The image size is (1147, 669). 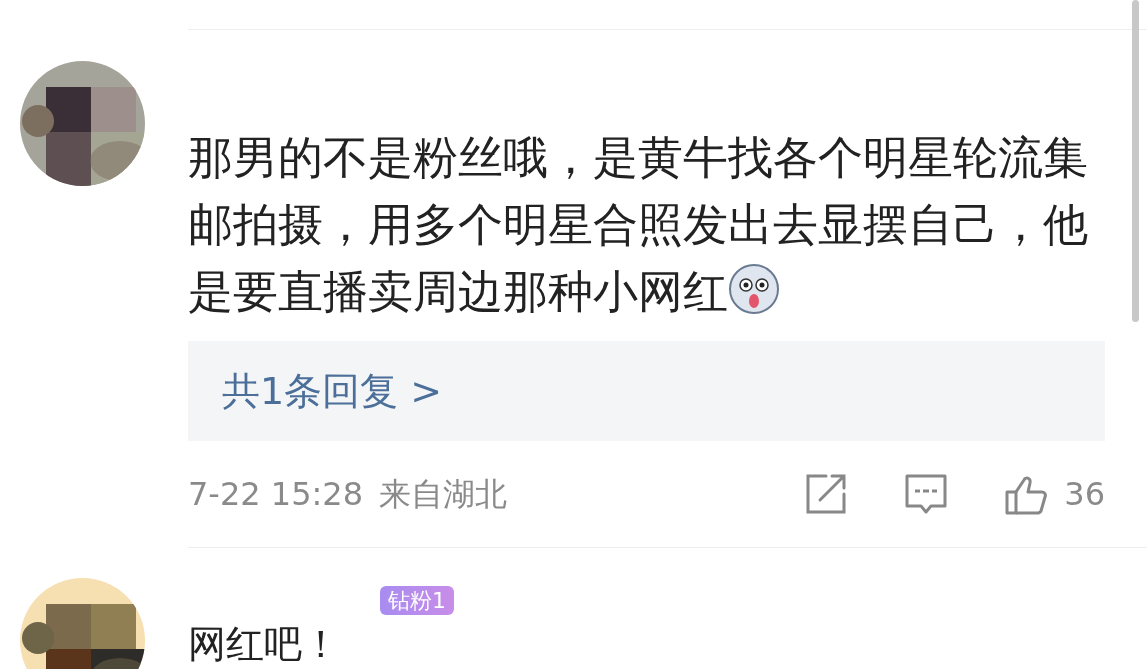 What do you see at coordinates (926, 494) in the screenshot?
I see `comment-icon` at bounding box center [926, 494].